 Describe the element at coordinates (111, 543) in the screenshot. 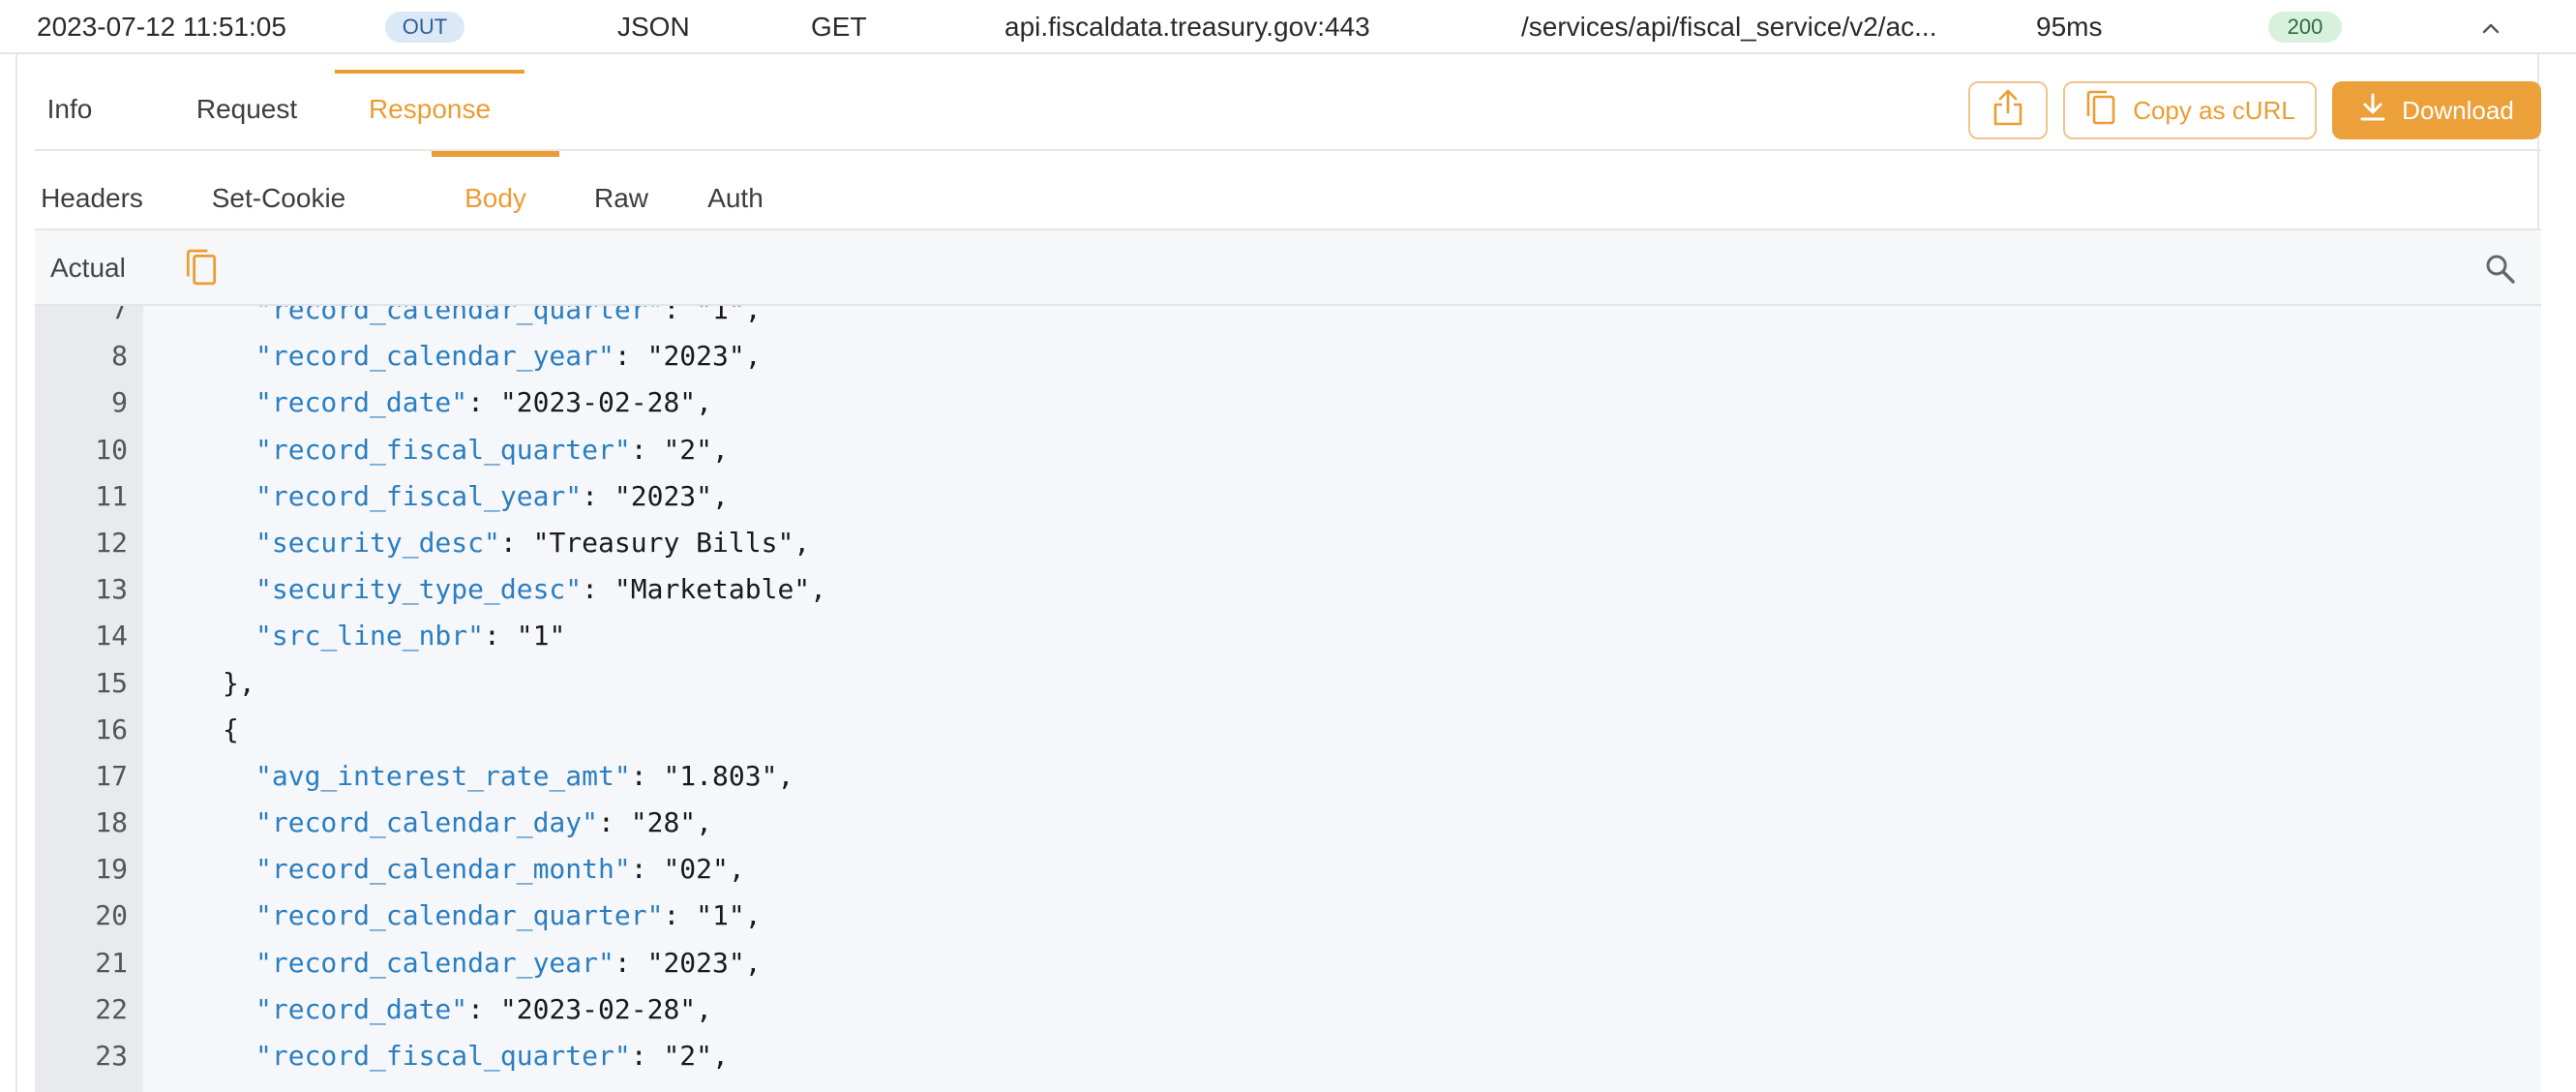

I see `line-number: 12` at that location.